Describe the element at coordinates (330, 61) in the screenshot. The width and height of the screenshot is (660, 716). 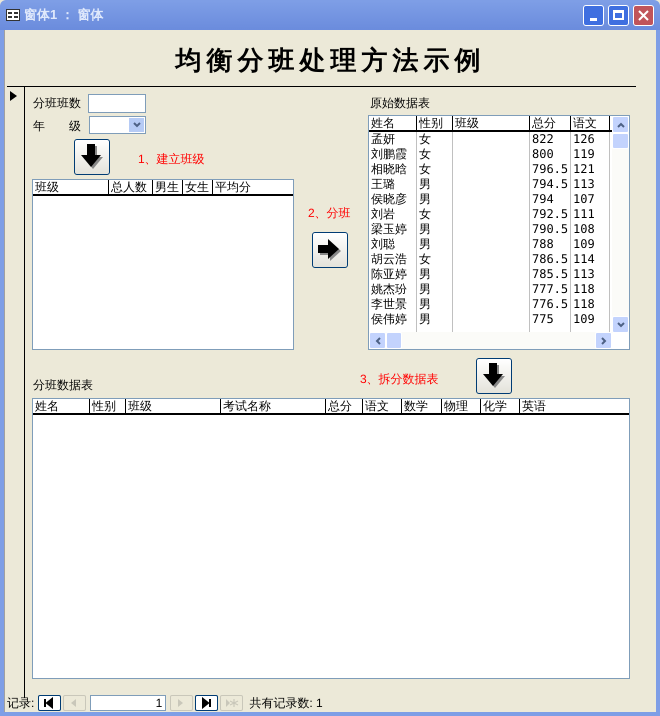
I see `form-heading: 均衡分班处理方法示例` at that location.